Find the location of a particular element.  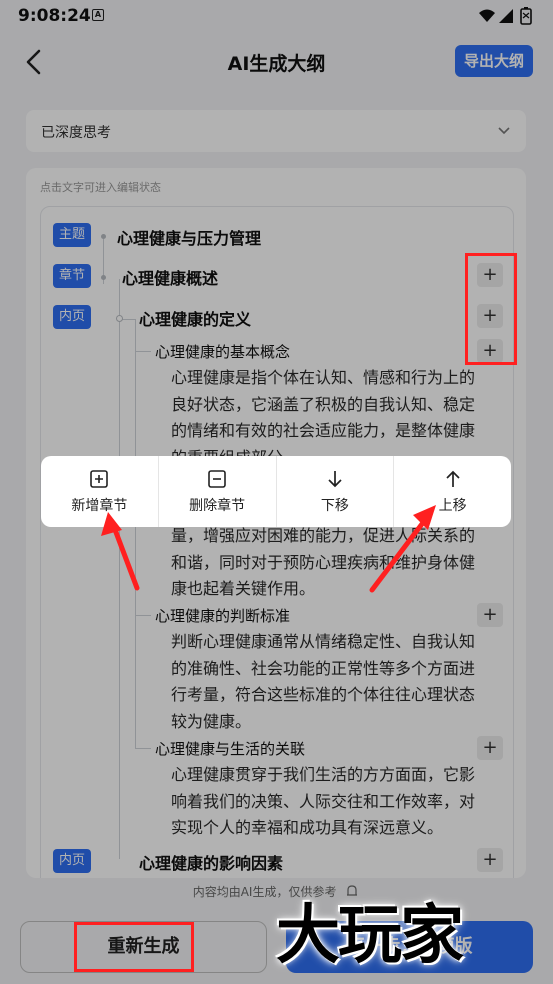

watermark: 大玩家 is located at coordinates (370, 935).